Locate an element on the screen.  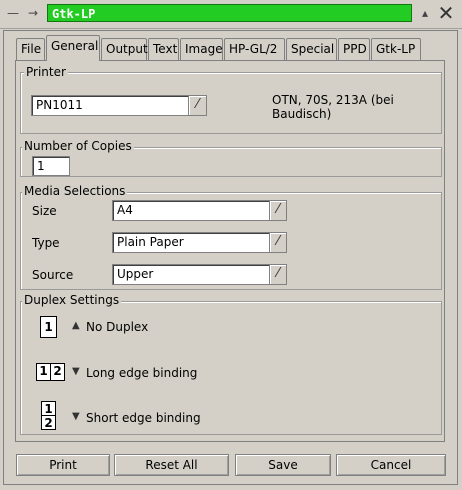
size-label: Size is located at coordinates (44, 211).